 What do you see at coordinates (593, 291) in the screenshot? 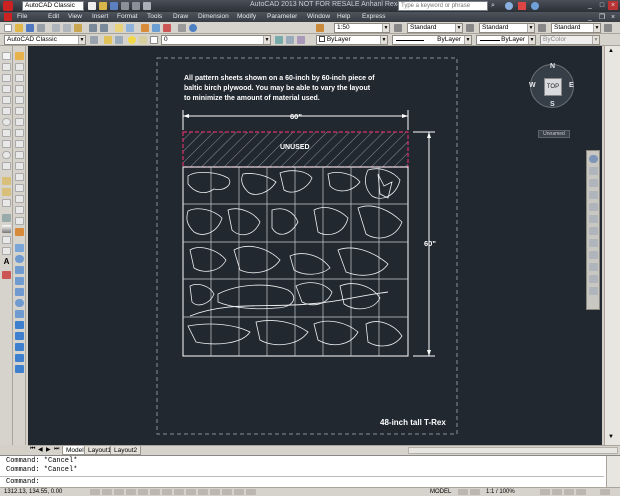
I see `zoom-object-icon` at bounding box center [593, 291].